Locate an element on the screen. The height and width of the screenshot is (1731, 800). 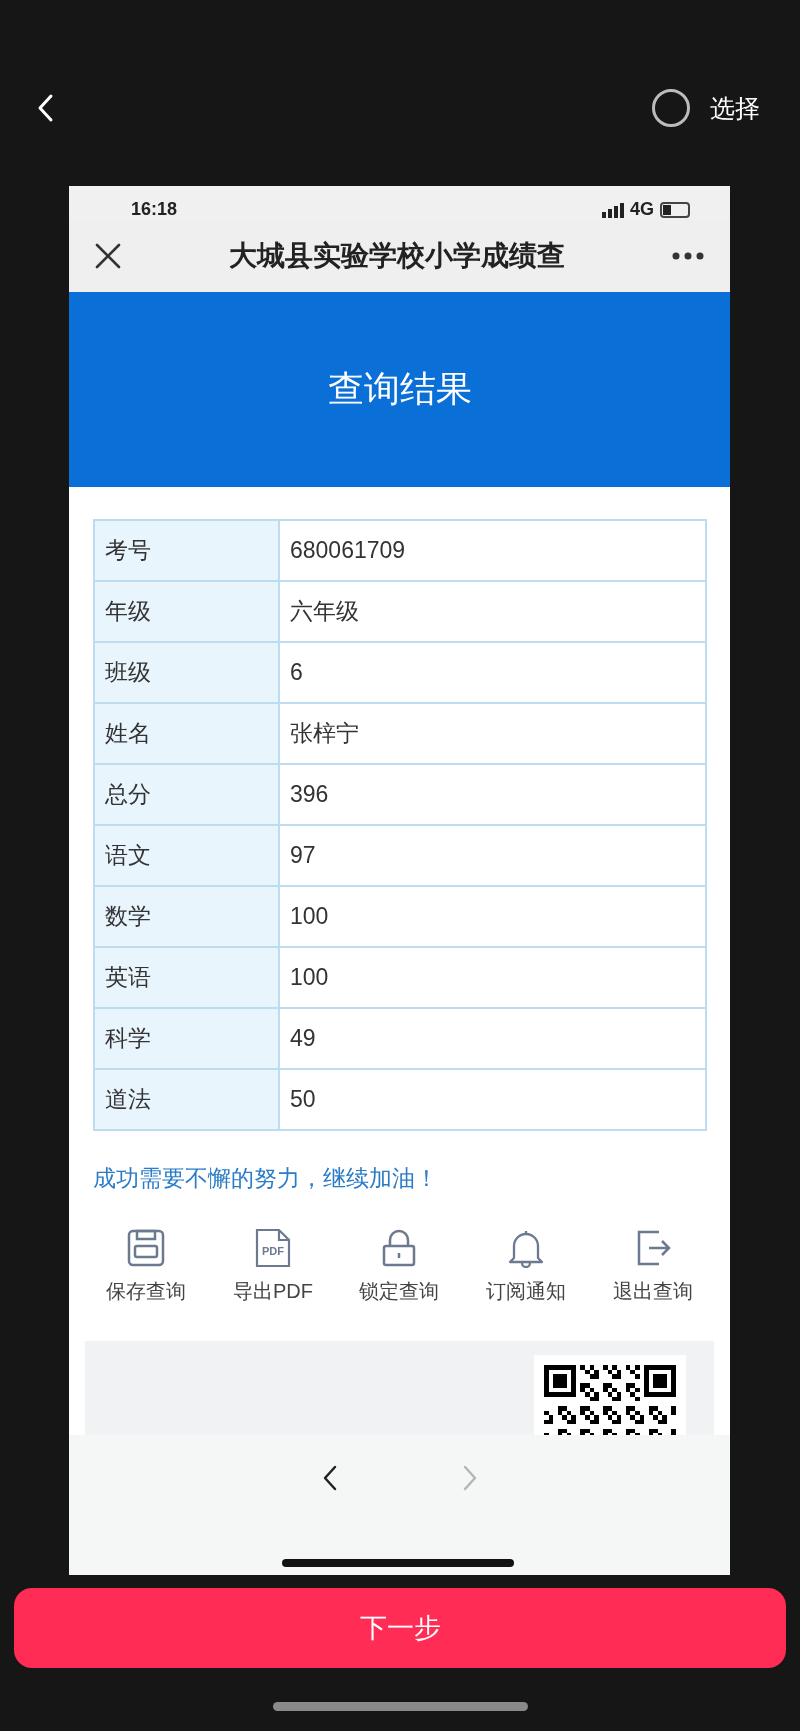
field-value: 680061709 is located at coordinates (492, 550).